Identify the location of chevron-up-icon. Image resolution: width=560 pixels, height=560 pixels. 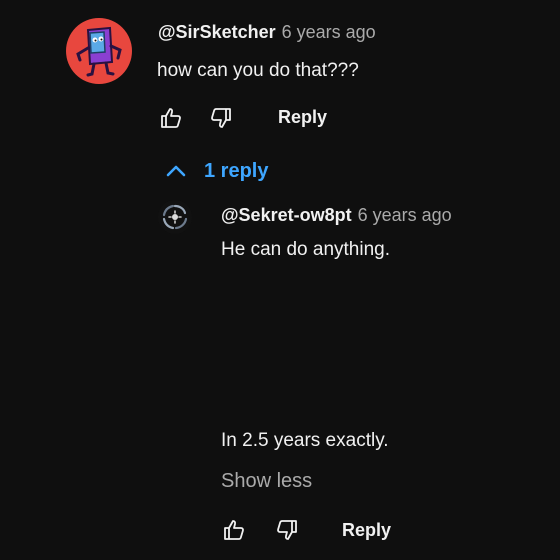
(176, 171).